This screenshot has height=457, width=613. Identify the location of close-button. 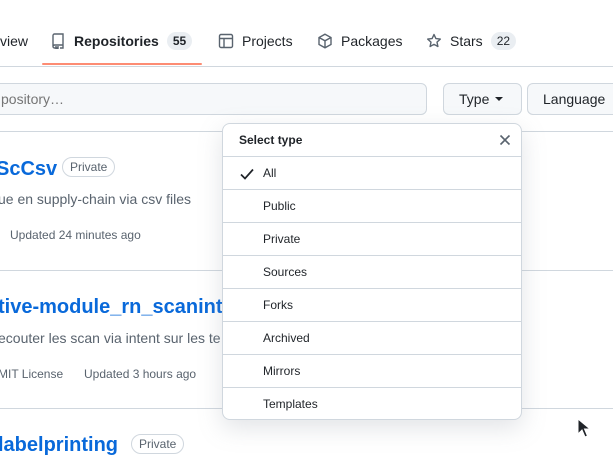
(505, 140).